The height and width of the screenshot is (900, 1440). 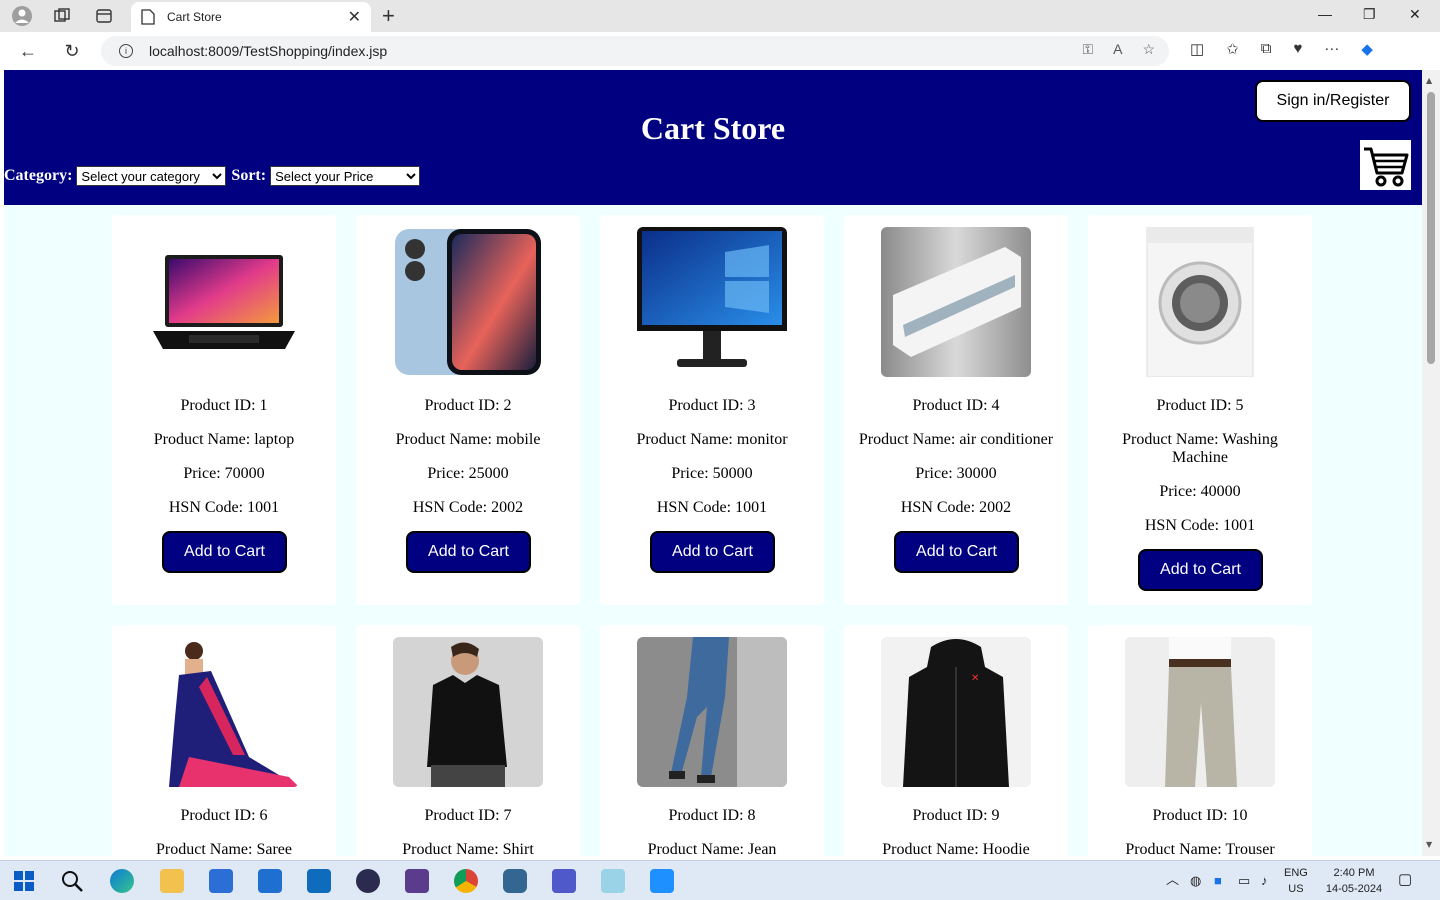 What do you see at coordinates (224, 405) in the screenshot?
I see `product-id: Product ID: 1` at bounding box center [224, 405].